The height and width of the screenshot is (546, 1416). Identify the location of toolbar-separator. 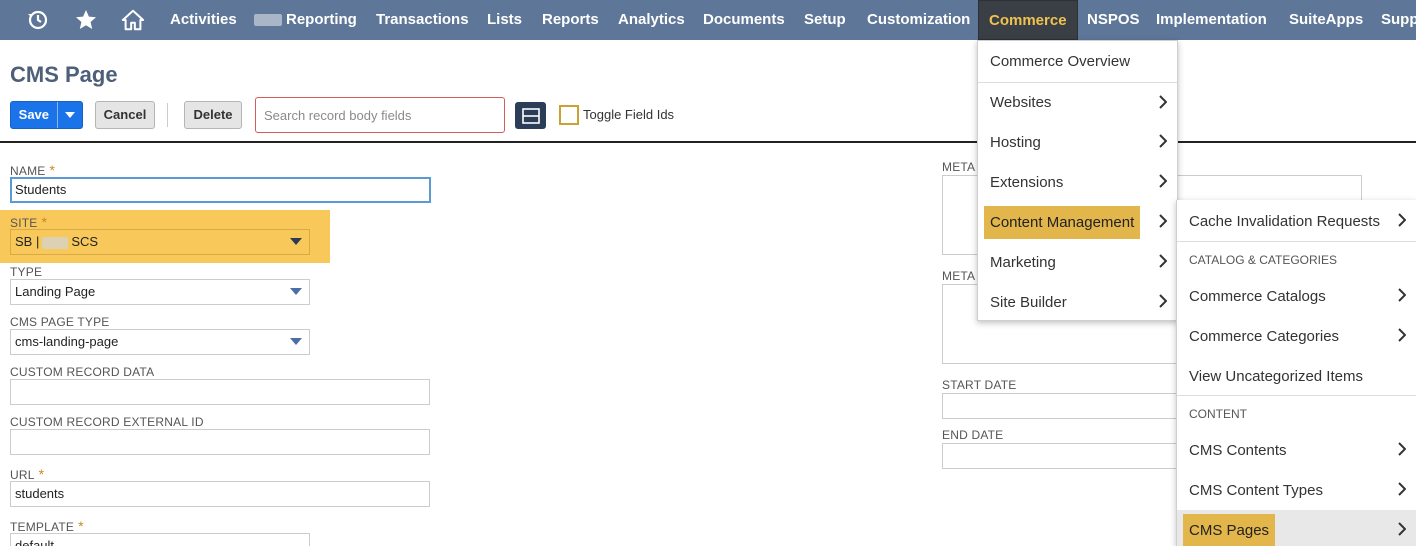
(167, 115).